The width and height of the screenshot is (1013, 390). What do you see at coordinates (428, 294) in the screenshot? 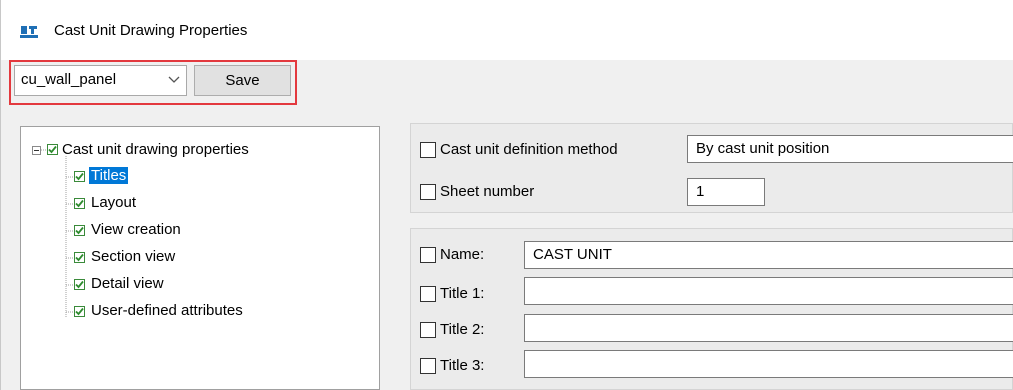
I see `title1-checkbox` at bounding box center [428, 294].